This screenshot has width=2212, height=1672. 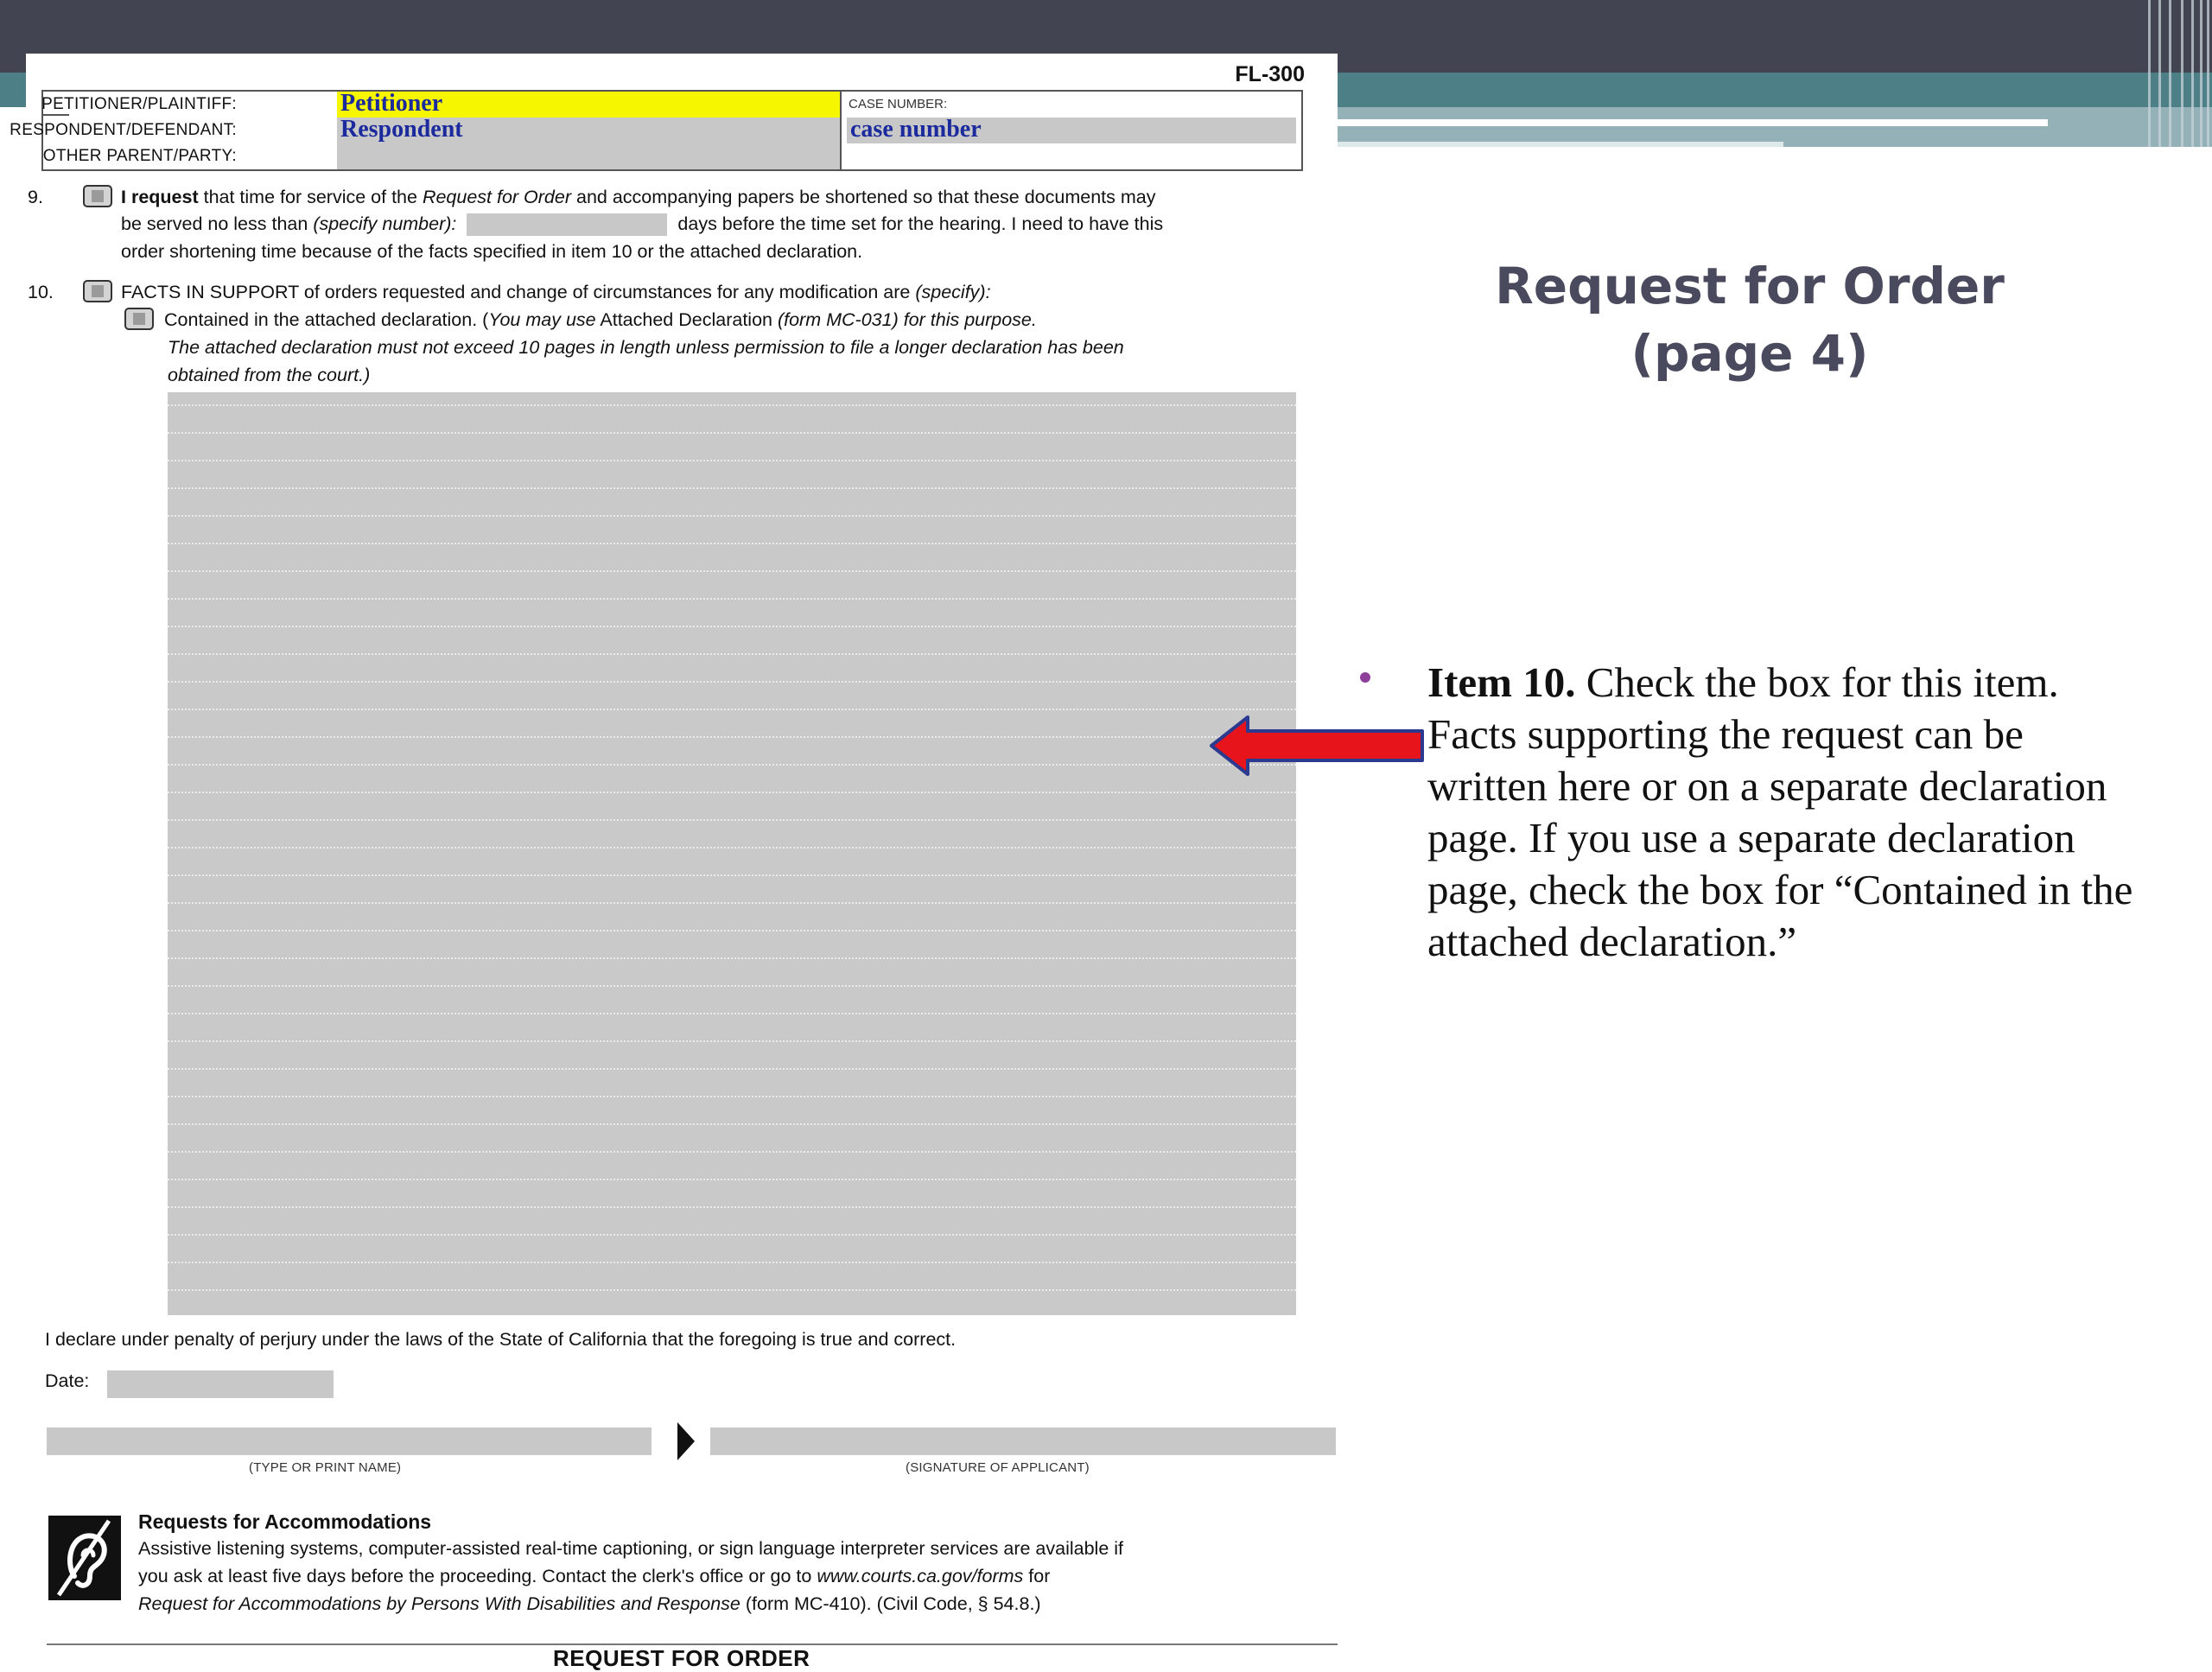 What do you see at coordinates (123, 130) in the screenshot?
I see `respondent-label: RESPONDENT/DEFENDANT:` at bounding box center [123, 130].